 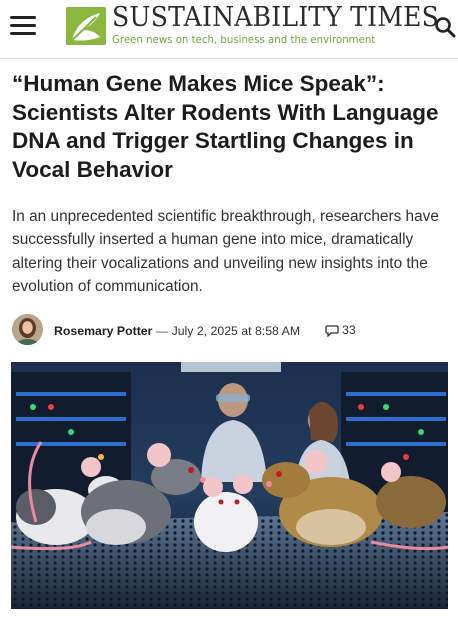 I want to click on publish-date: July 2, 2025 at 8:58 AM, so click(x=236, y=331).